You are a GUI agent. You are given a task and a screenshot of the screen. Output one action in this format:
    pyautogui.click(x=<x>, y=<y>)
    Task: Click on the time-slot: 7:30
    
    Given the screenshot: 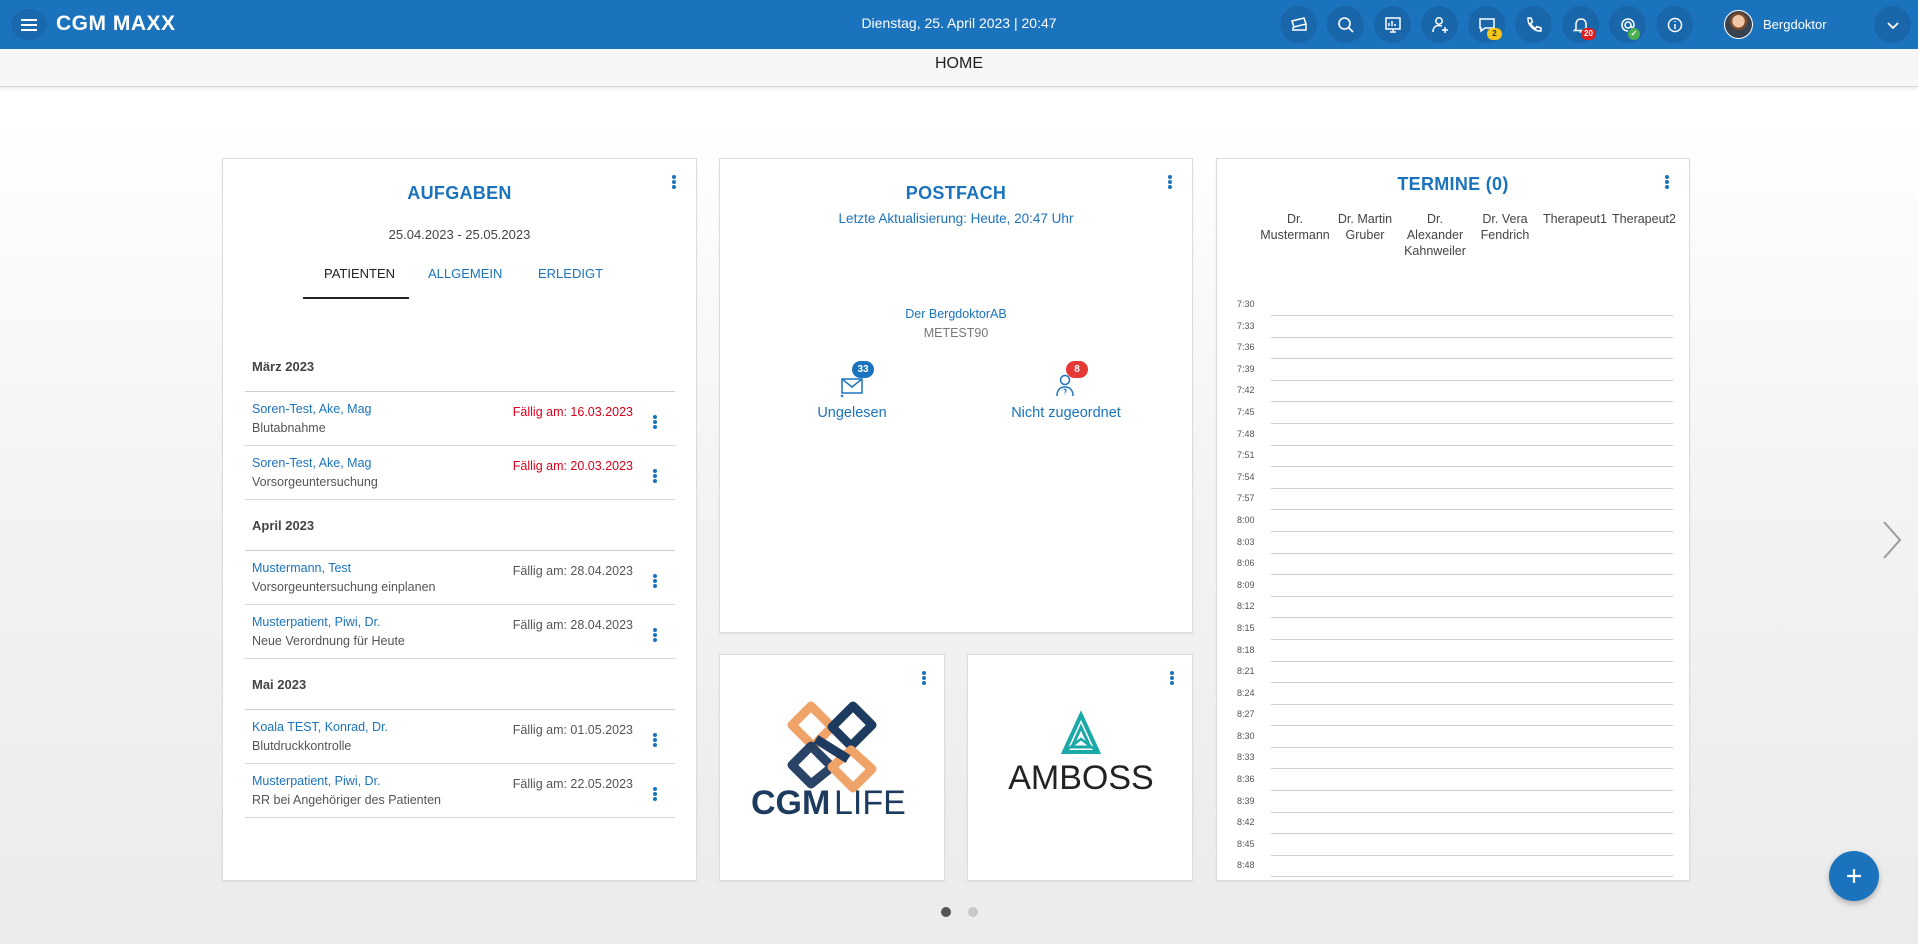 What is the action you would take?
    pyautogui.click(x=1454, y=310)
    